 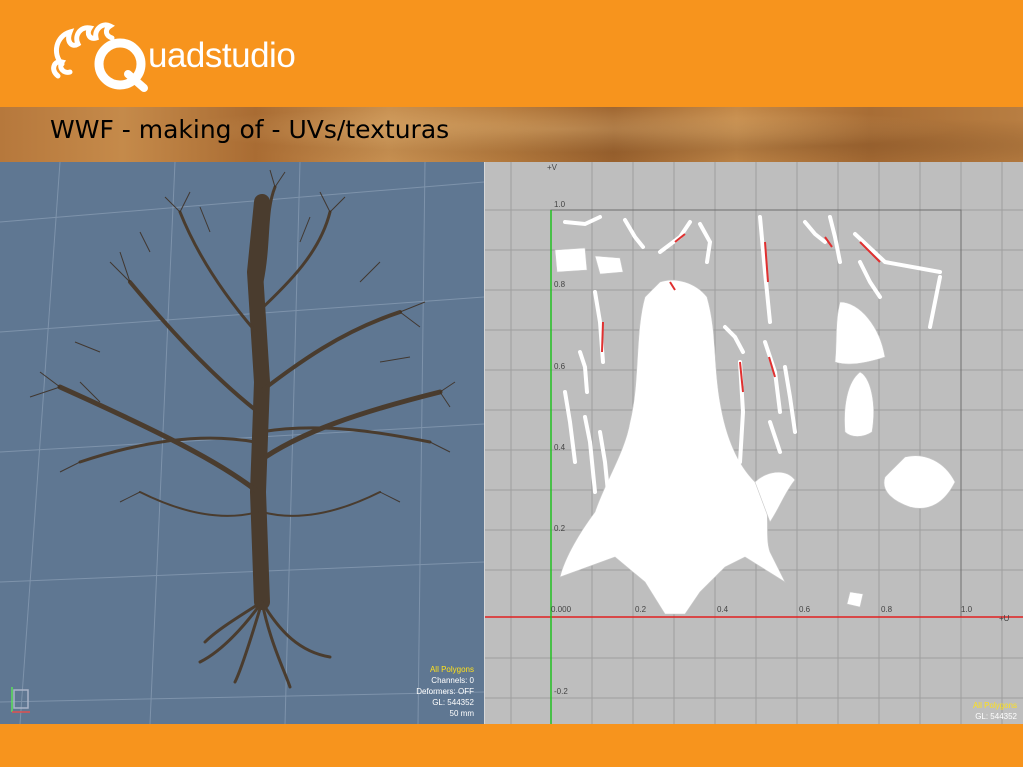 I want to click on u-axis-label: +U, so click(x=1004, y=618).